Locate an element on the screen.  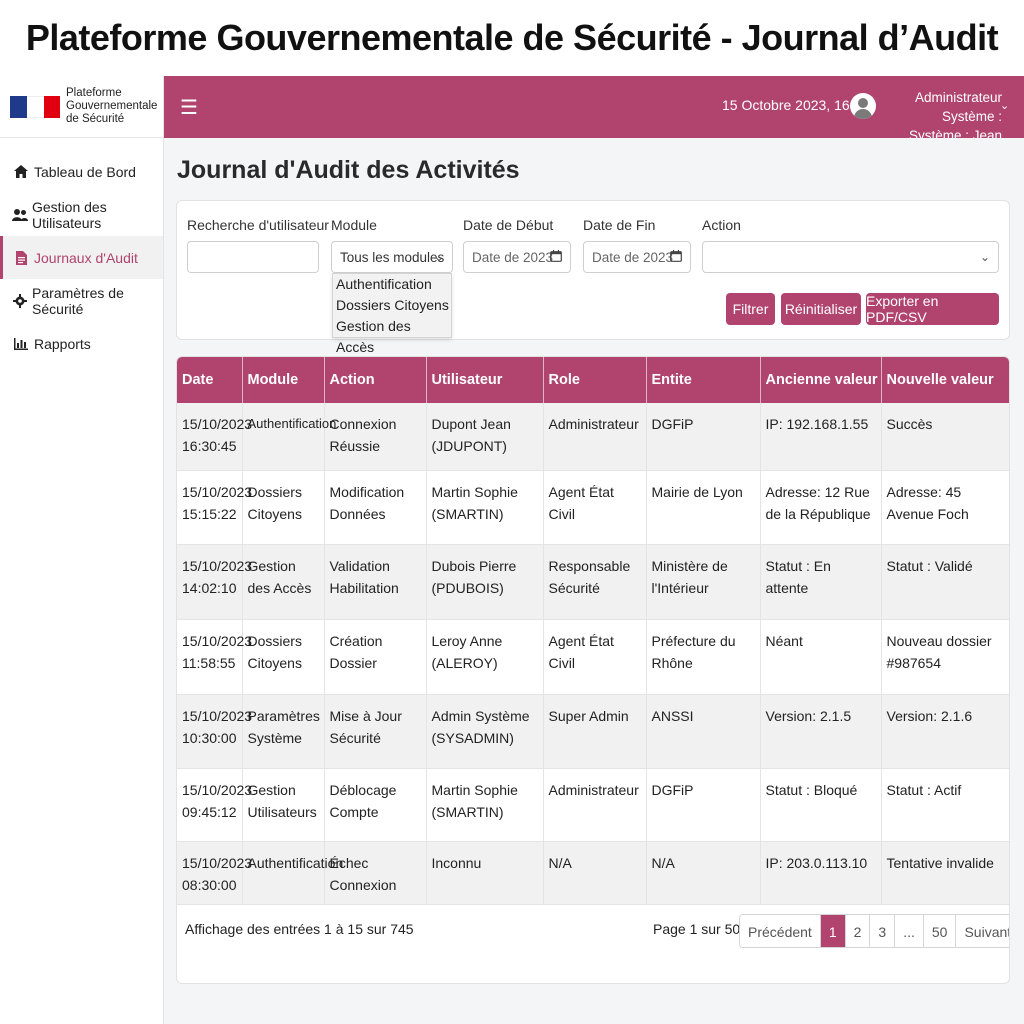
cell-user: Inconnu is located at coordinates (485, 873).